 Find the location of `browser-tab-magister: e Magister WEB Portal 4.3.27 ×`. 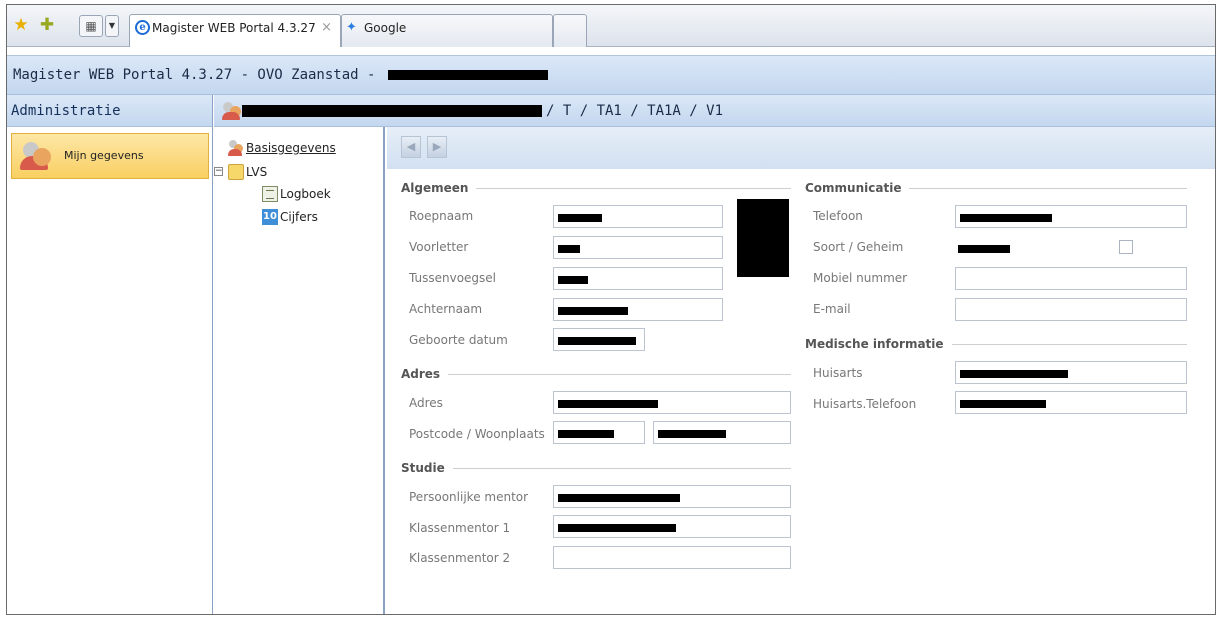

browser-tab-magister: e Magister WEB Portal 4.3.27 × is located at coordinates (235, 30).